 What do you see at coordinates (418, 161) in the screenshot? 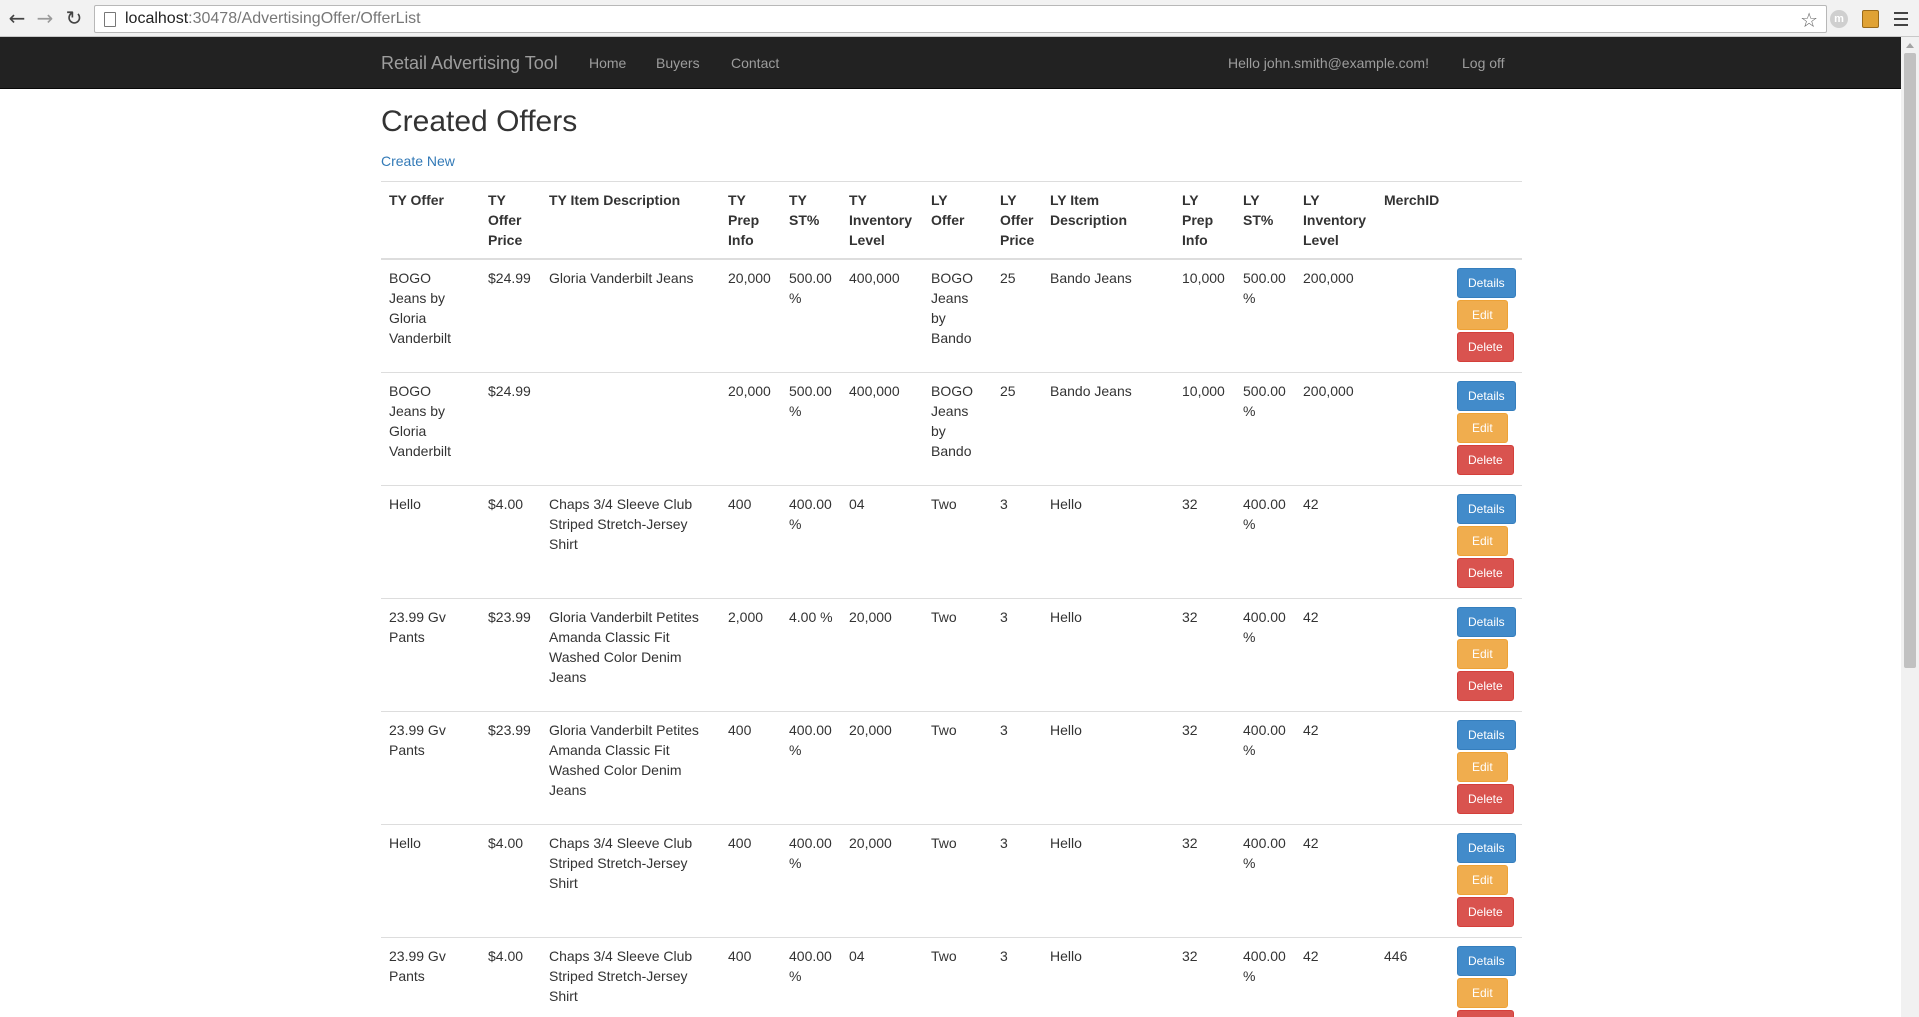
I see `create-new-link: Create New` at bounding box center [418, 161].